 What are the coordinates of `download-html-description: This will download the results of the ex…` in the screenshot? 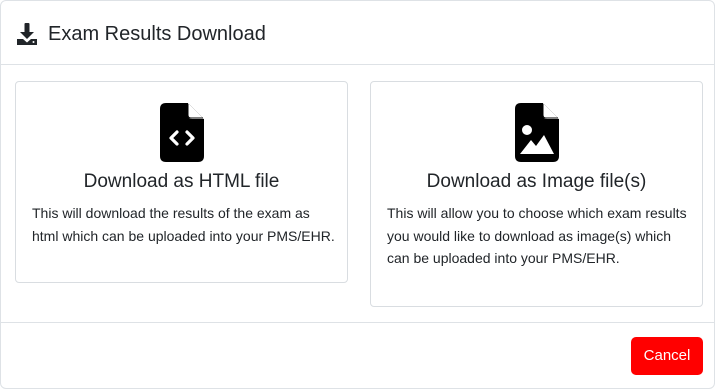 It's located at (183, 224).